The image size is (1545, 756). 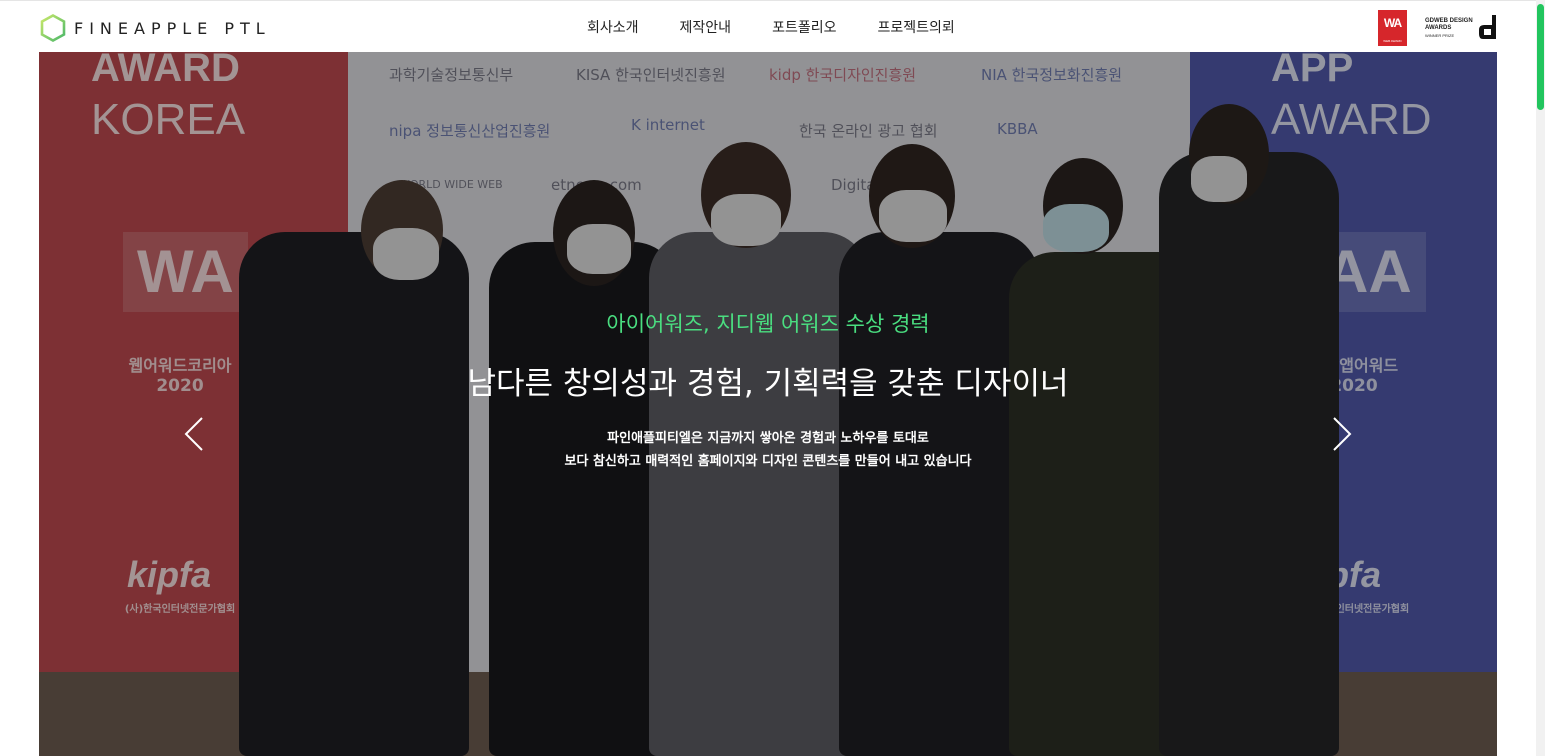 I want to click on main-nav: 회사소개 제작안내 포트폴리오 프로젝트의뢰, so click(x=791, y=27).